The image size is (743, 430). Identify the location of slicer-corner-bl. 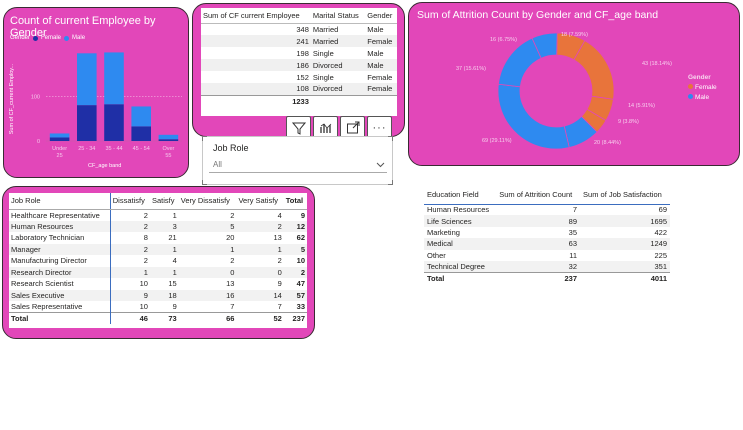
(204, 182).